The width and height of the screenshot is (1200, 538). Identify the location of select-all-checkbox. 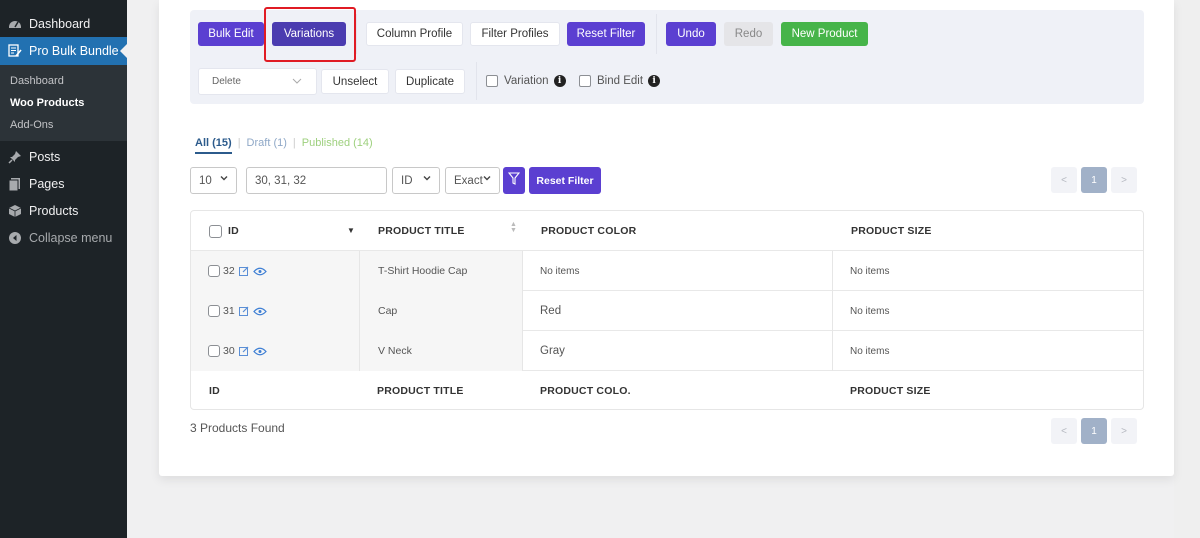
(215, 231).